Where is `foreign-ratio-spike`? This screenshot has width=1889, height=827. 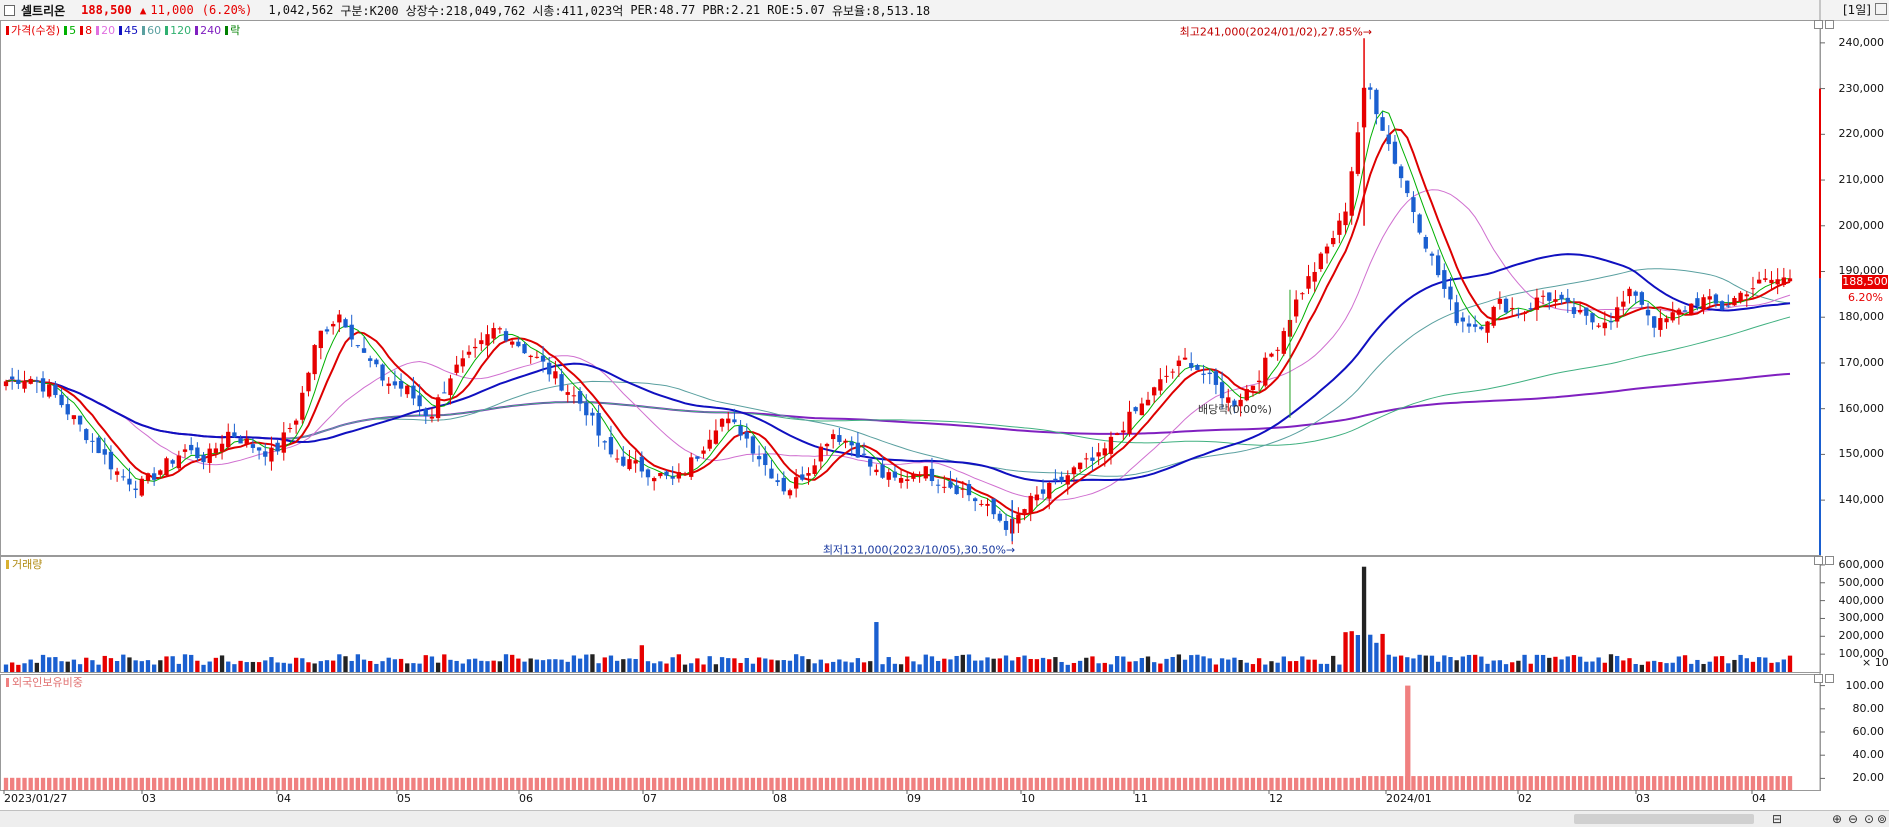
foreign-ratio-spike is located at coordinates (1408, 737).